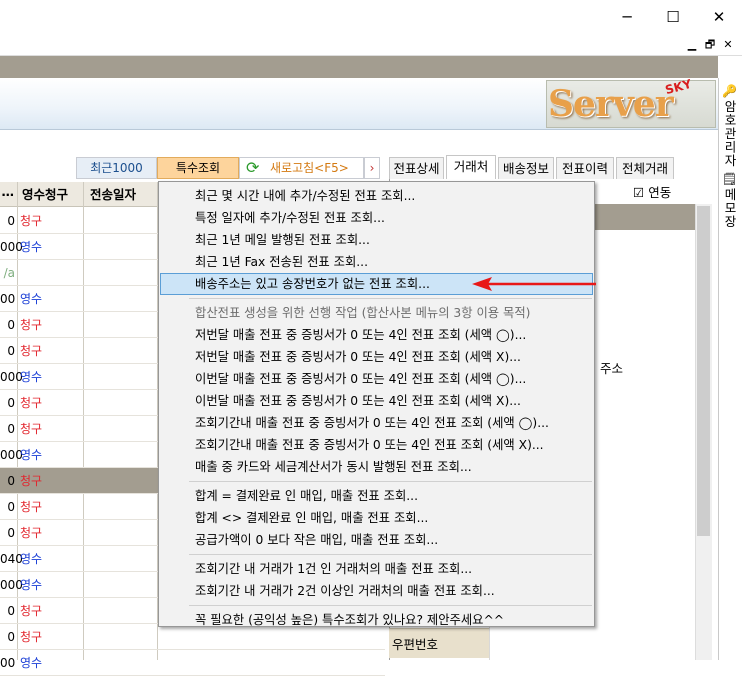 This screenshot has width=742, height=676. Describe the element at coordinates (113, 193) in the screenshot. I see `grid-col-send-date: 전송일자` at that location.